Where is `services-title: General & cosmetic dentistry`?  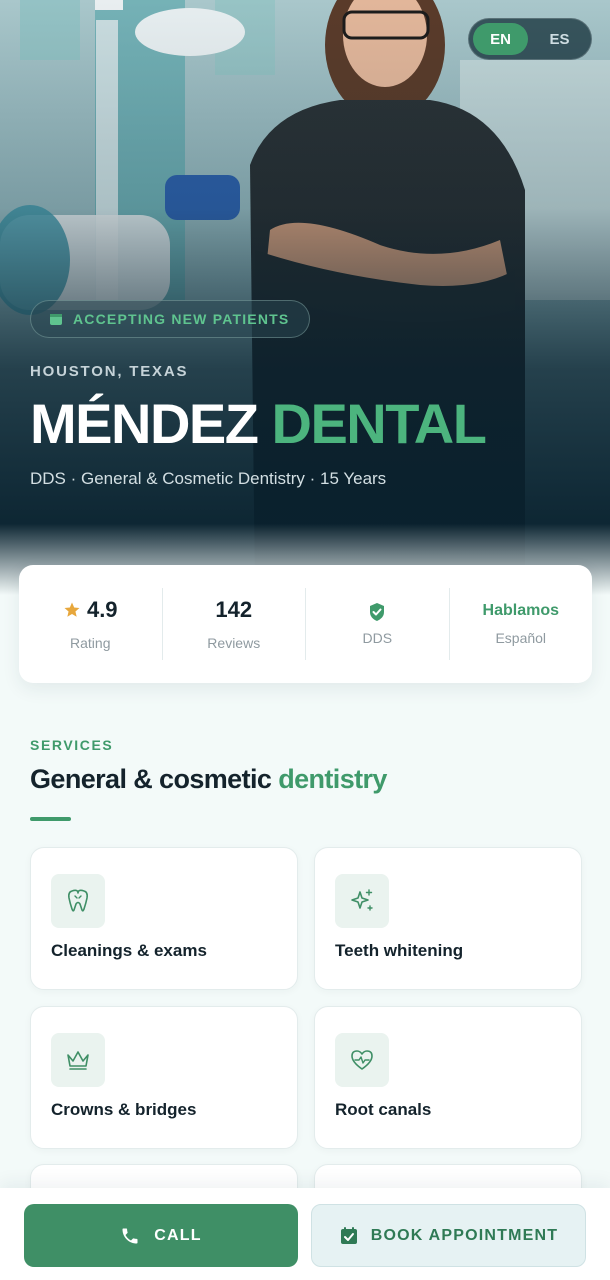
services-title: General & cosmetic dentistry is located at coordinates (208, 779).